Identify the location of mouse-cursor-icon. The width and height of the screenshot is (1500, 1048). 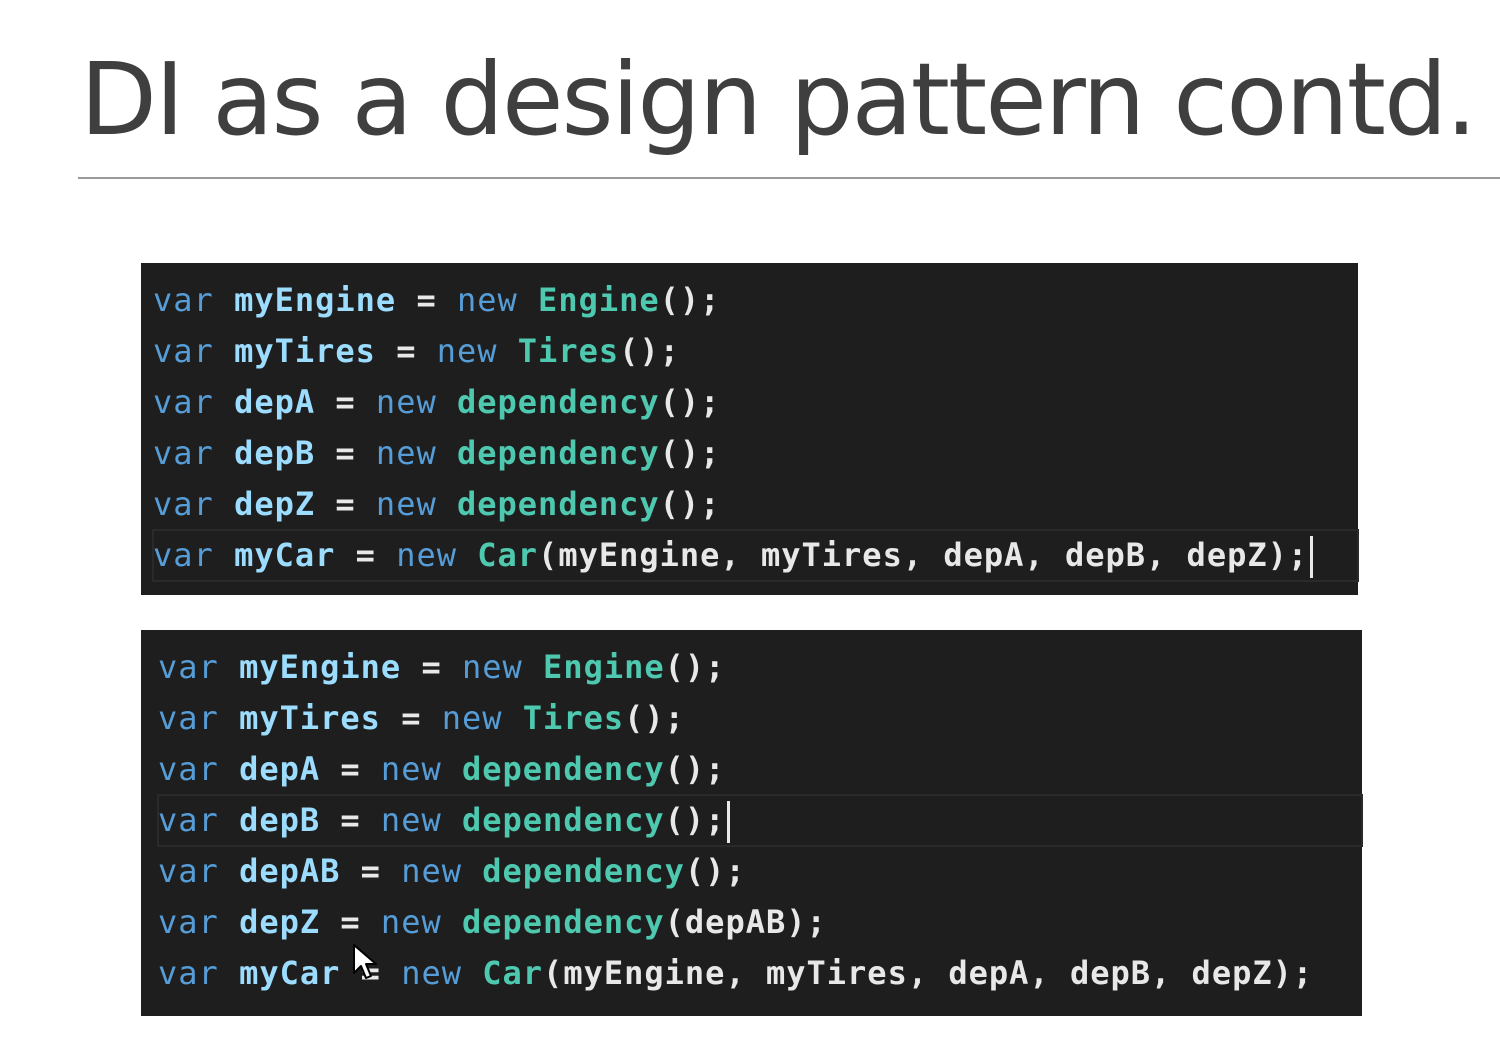
(365, 961).